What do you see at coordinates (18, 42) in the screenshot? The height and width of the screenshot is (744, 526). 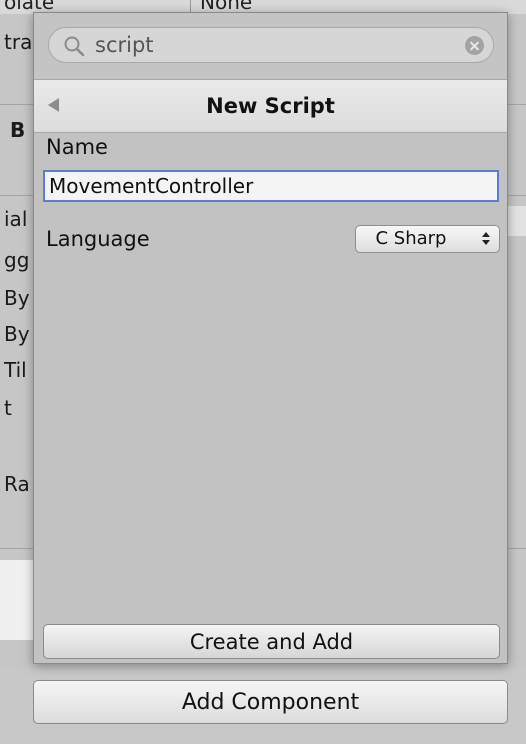 I see `inspector-label: tra` at bounding box center [18, 42].